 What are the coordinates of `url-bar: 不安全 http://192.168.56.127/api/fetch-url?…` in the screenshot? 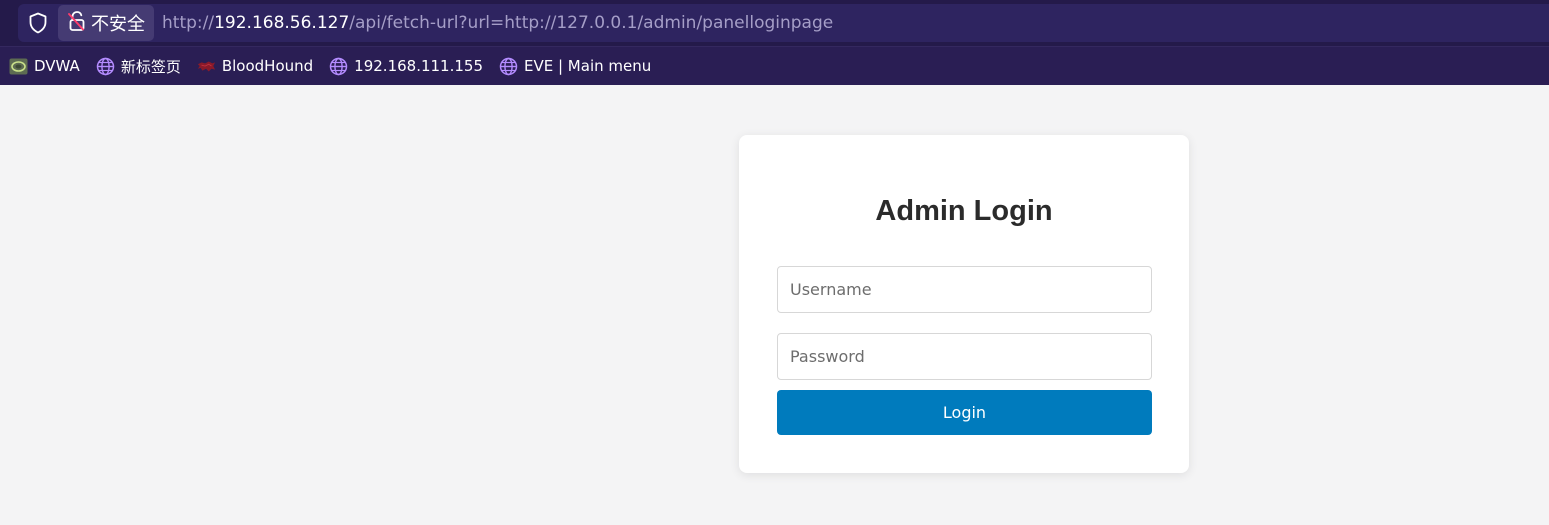 It's located at (783, 23).